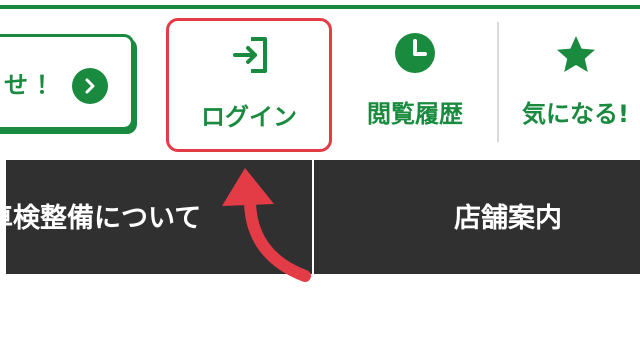 This screenshot has width=640, height=360. What do you see at coordinates (415, 84) in the screenshot?
I see `history-button: 閲覧履歴` at bounding box center [415, 84].